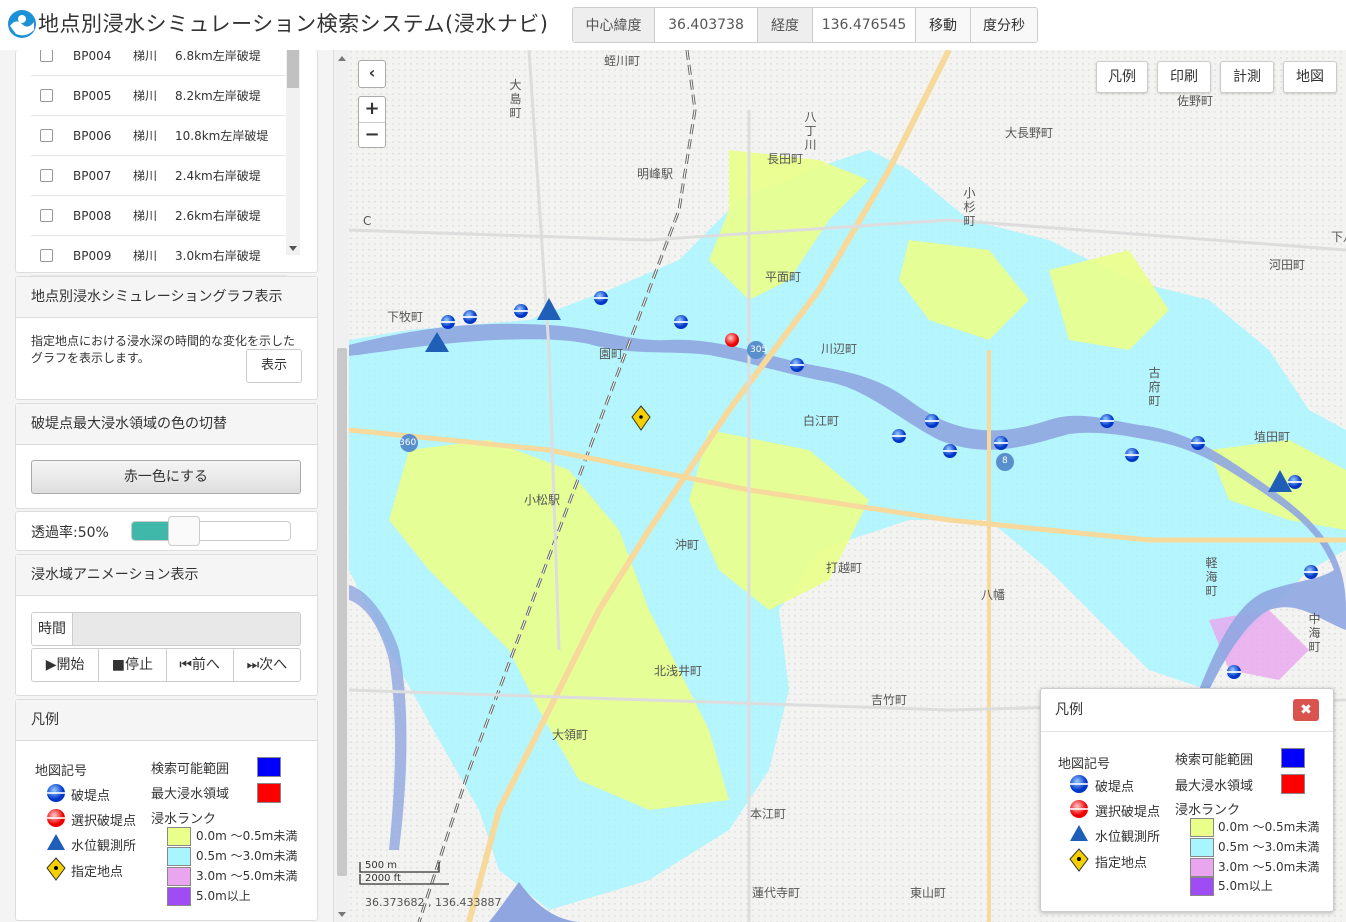 The height and width of the screenshot is (922, 1346). I want to click on breach-point-row: BP005 梯川 8.2km左岸破堤, so click(159, 96).